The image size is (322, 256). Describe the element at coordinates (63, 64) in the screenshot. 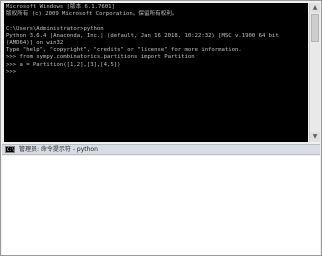

I see `console-line: >>> a = Partition([1,2],[3],[4,5])` at that location.